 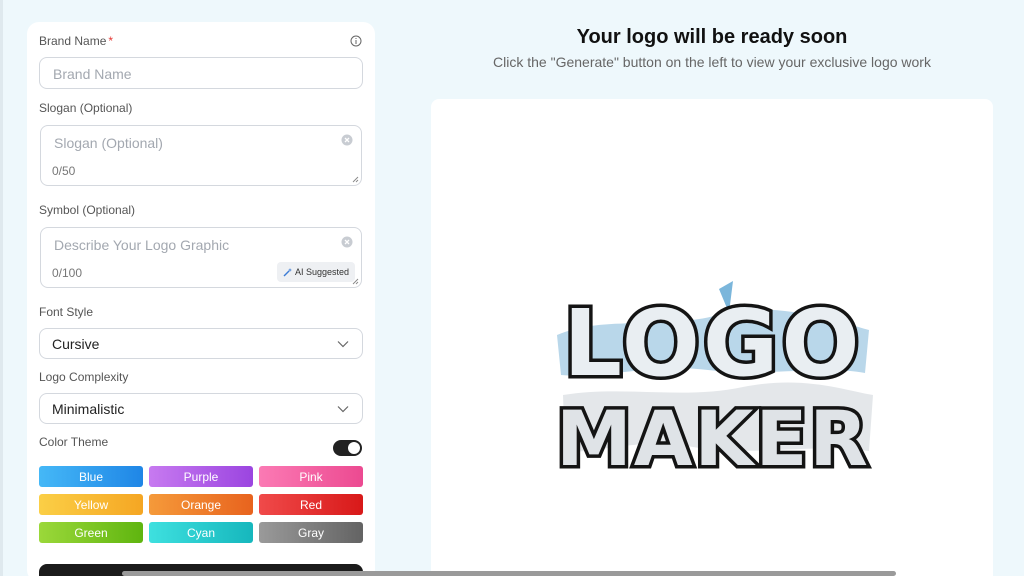 I want to click on ai-suggested-button: AI Suggested, so click(x=315, y=272).